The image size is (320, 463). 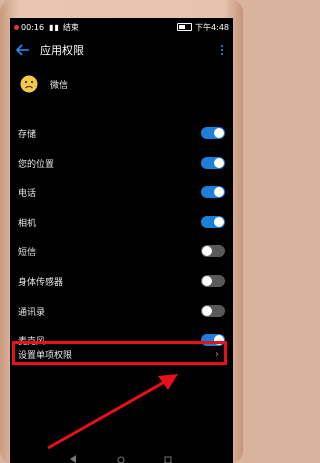 I want to click on title-bar: 应用权限, so click(x=121, y=50).